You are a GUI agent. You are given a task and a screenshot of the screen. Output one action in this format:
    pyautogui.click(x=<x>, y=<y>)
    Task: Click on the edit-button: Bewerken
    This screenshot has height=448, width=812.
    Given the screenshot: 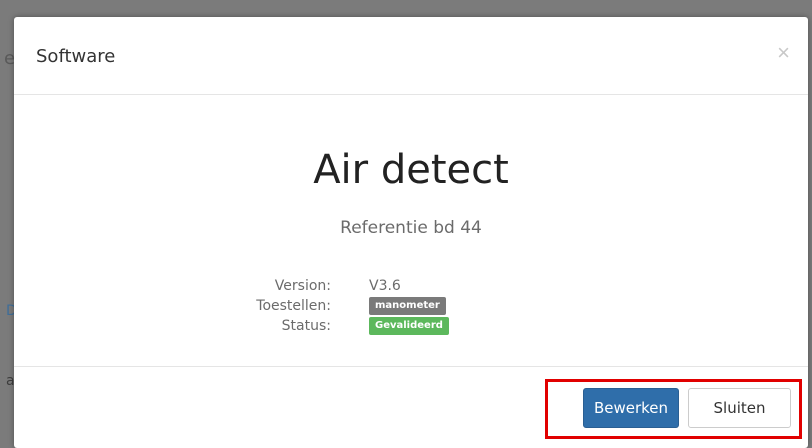 What is the action you would take?
    pyautogui.click(x=631, y=408)
    